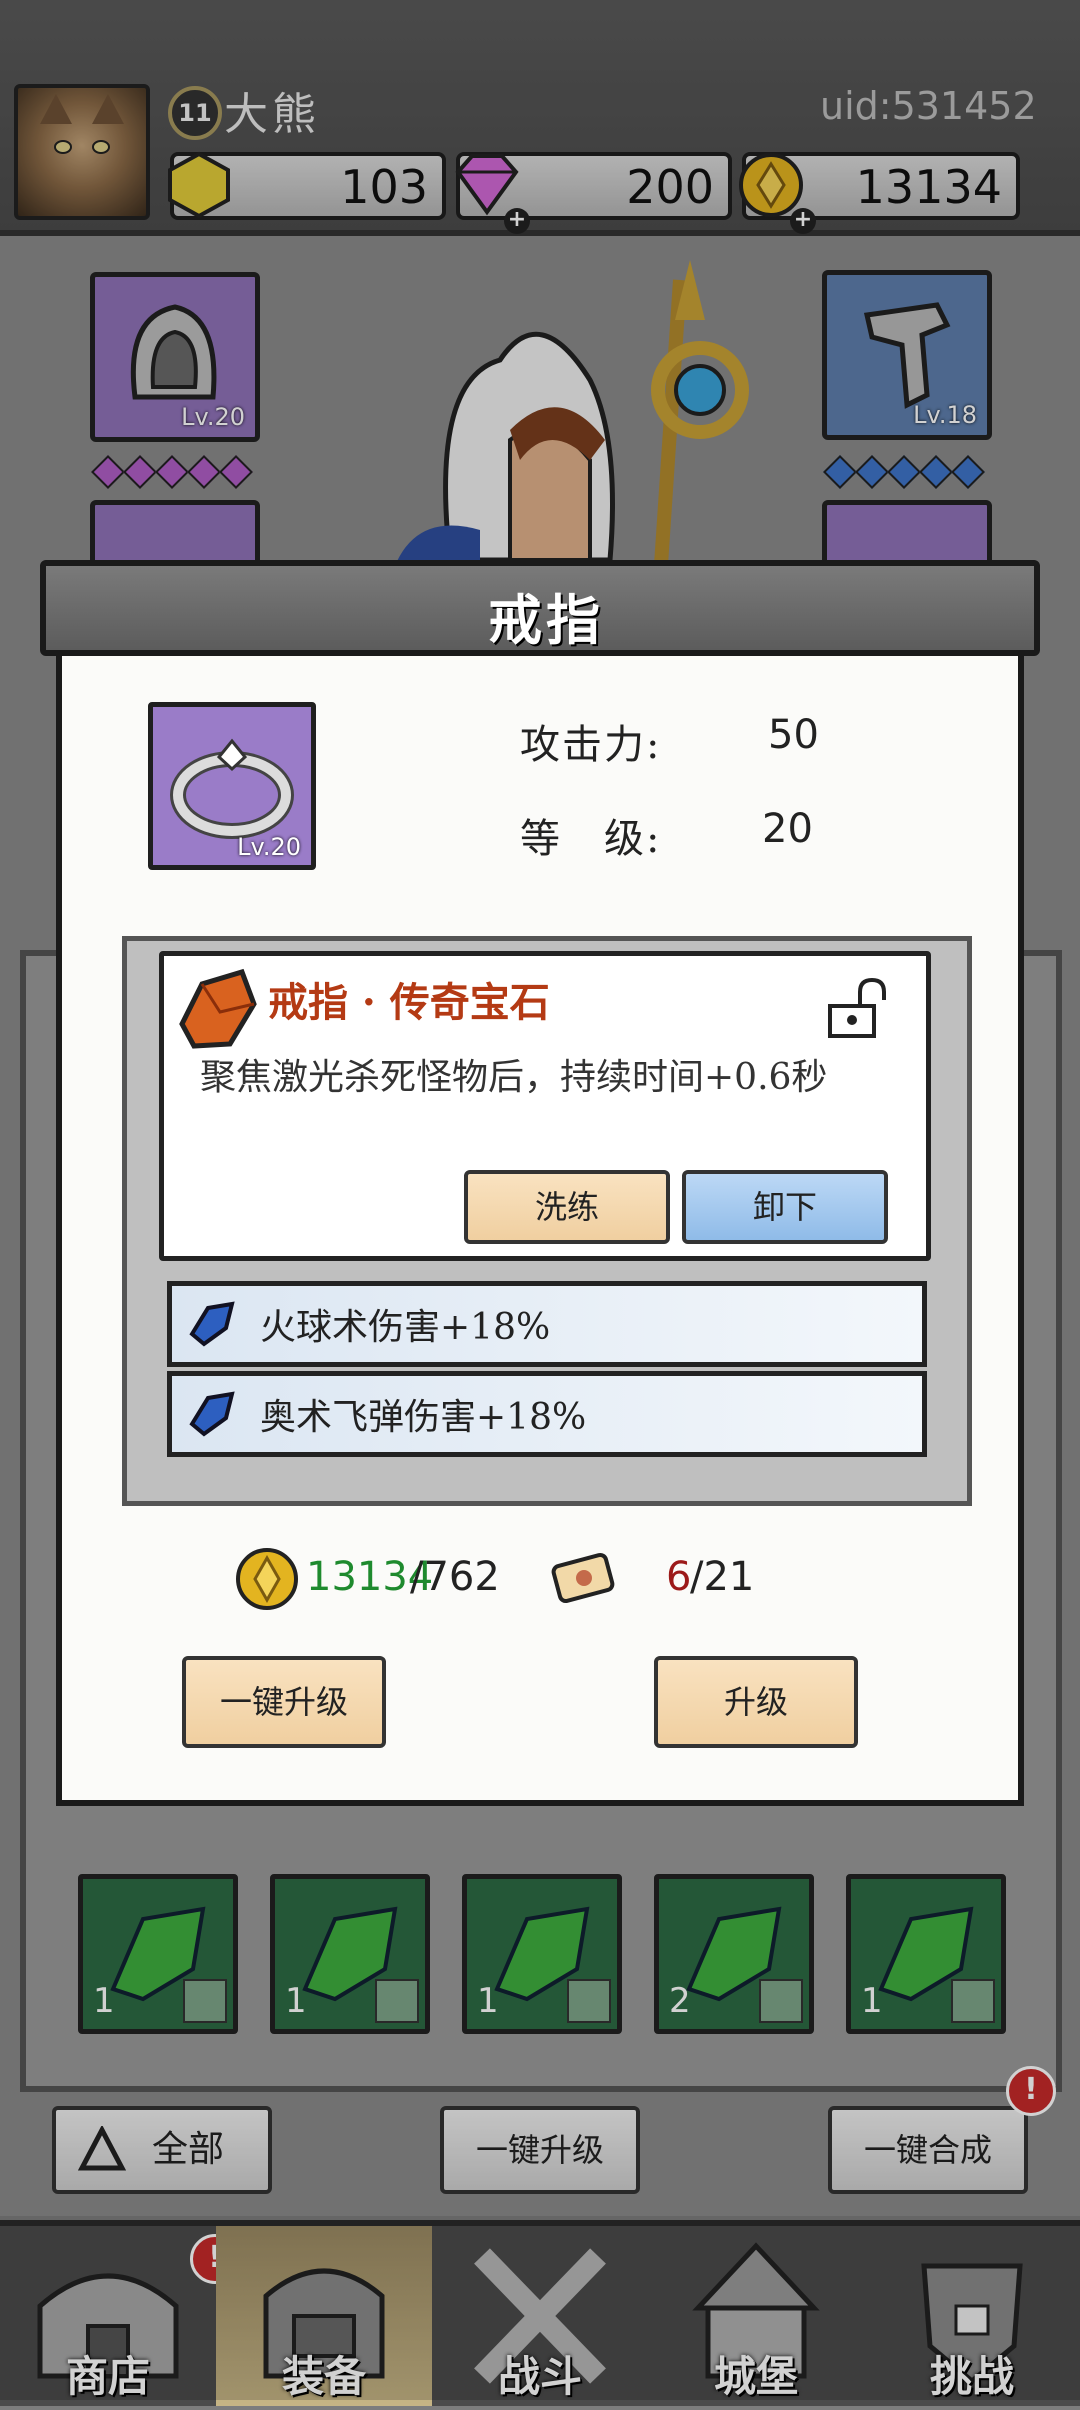 This screenshot has height=2410, width=1080. I want to click on affix-text: 奥术飞弹伤害+18%, so click(423, 1417).